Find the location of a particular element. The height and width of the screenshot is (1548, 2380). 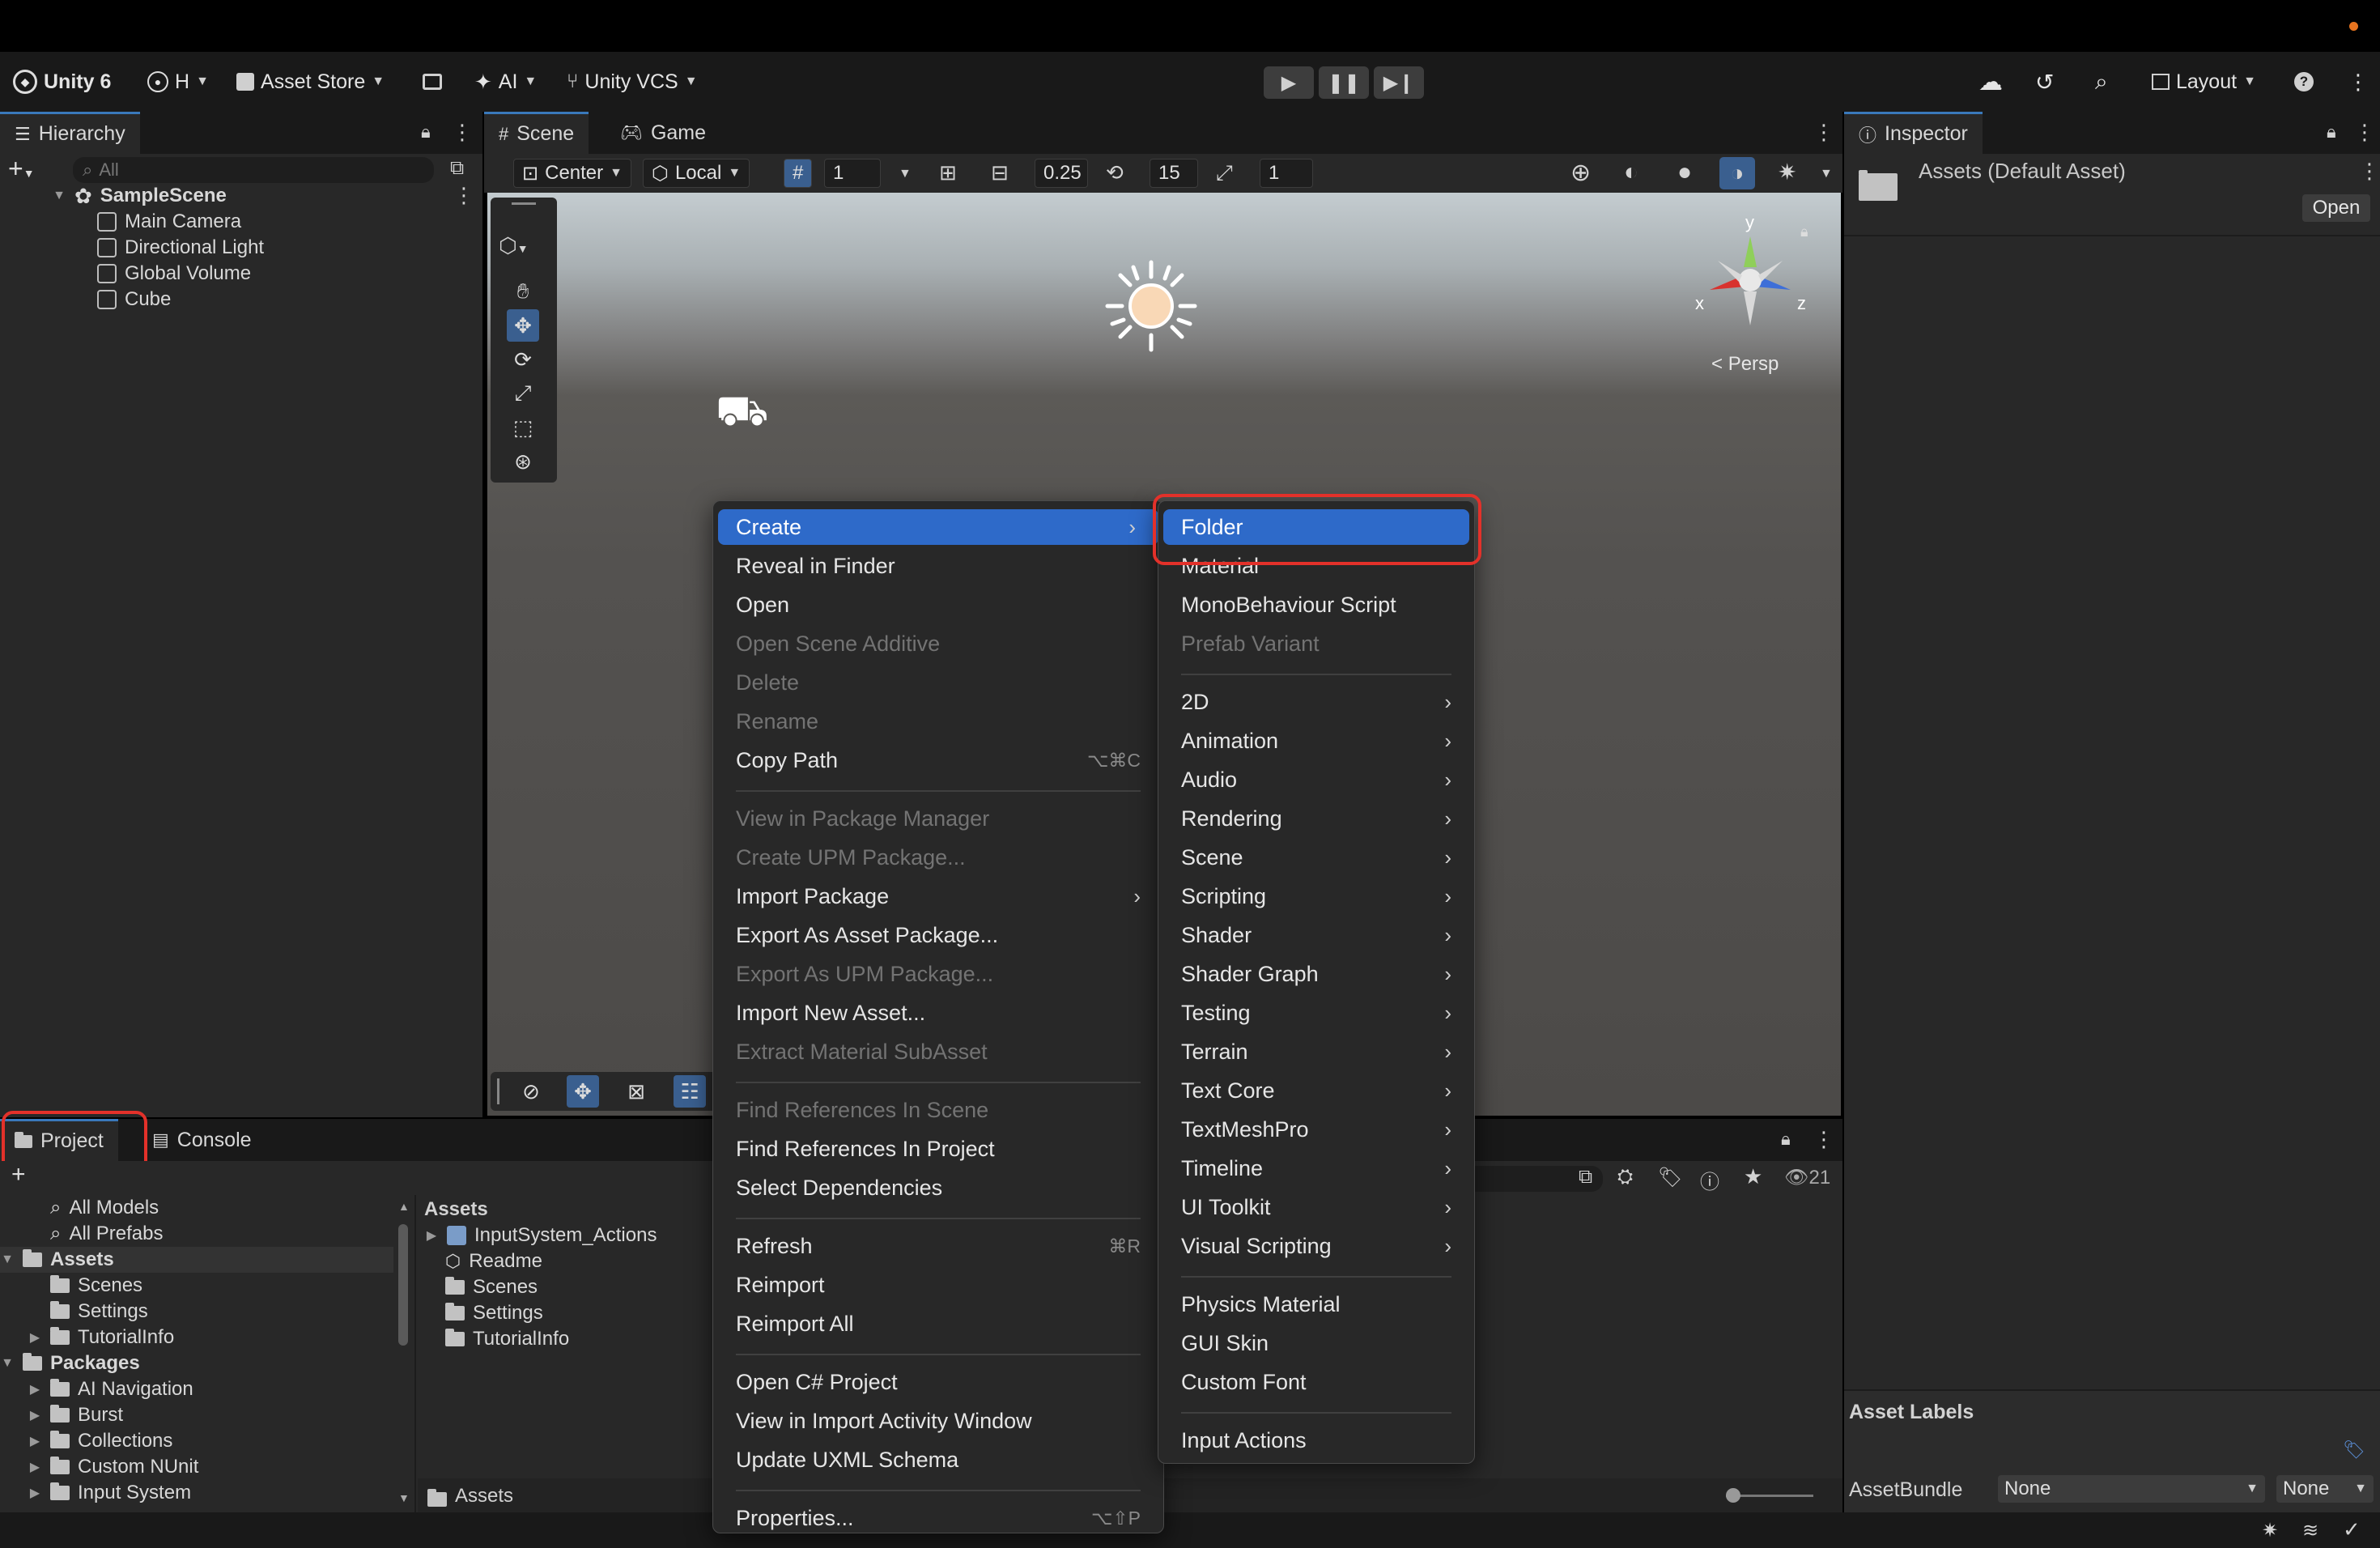

asset-item: Settings is located at coordinates (494, 1313).